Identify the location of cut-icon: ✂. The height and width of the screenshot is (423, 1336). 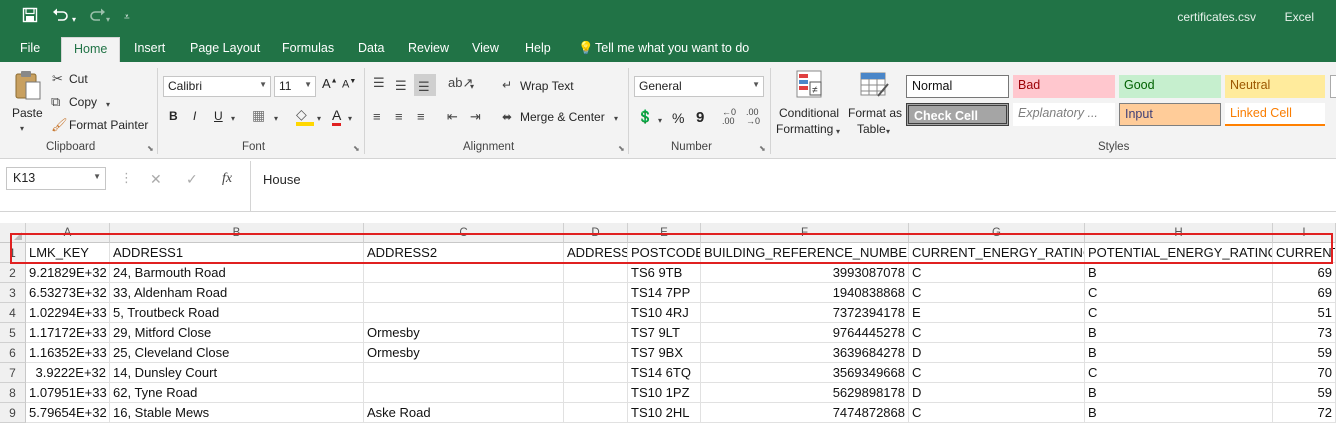
(57, 79).